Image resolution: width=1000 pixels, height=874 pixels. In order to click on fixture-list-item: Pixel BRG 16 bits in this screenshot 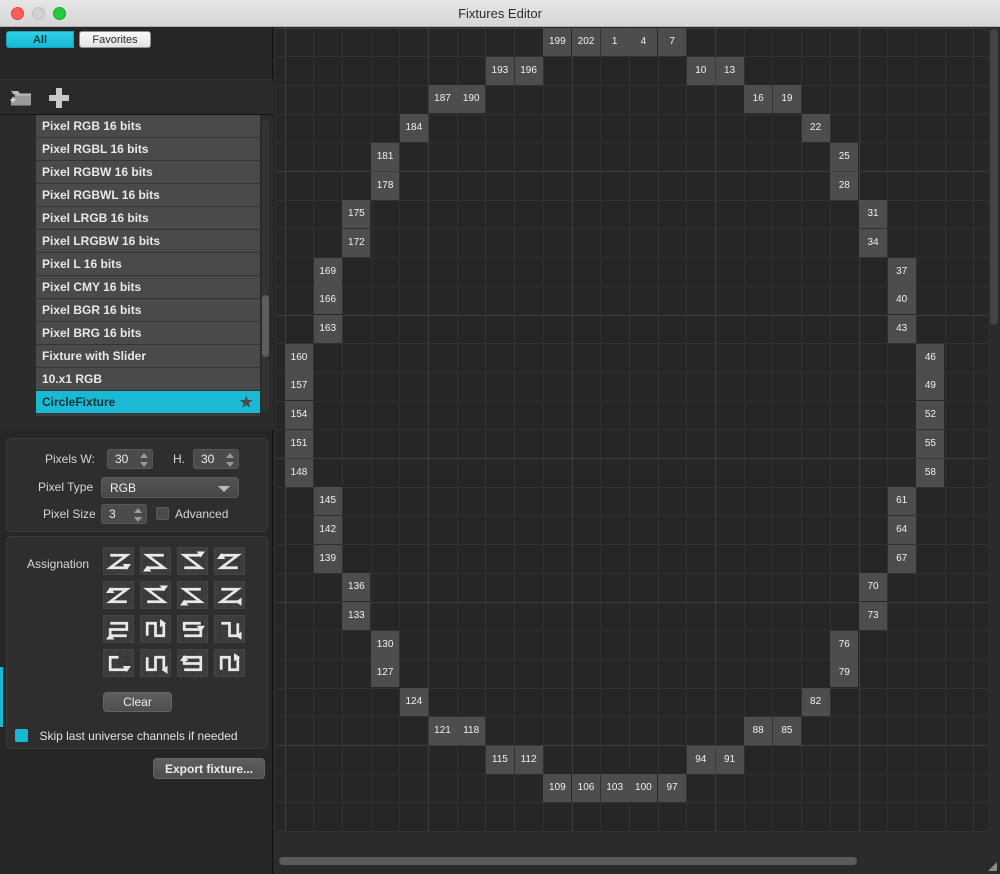, I will do `click(148, 333)`.